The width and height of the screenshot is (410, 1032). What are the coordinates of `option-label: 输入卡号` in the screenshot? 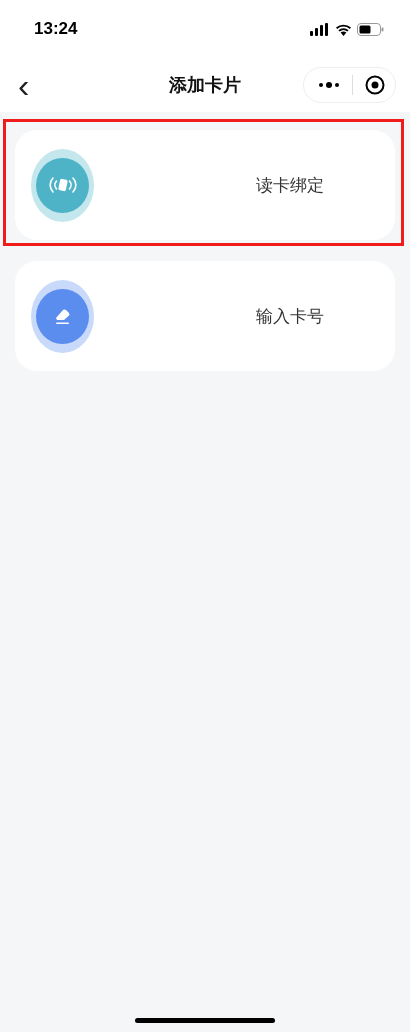 It's located at (290, 316).